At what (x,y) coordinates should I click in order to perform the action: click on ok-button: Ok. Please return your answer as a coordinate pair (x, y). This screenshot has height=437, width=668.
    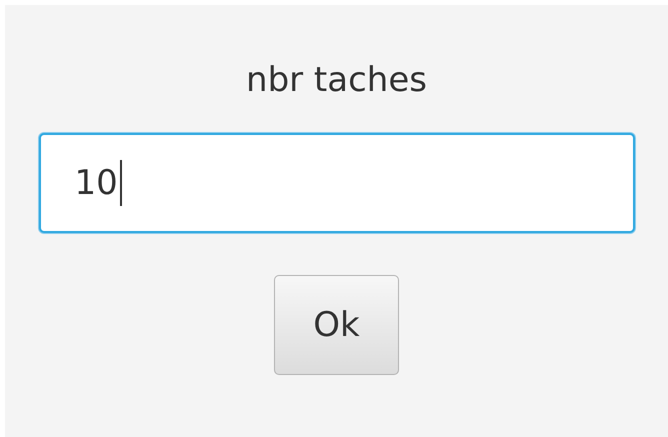
    Looking at the image, I should click on (336, 325).